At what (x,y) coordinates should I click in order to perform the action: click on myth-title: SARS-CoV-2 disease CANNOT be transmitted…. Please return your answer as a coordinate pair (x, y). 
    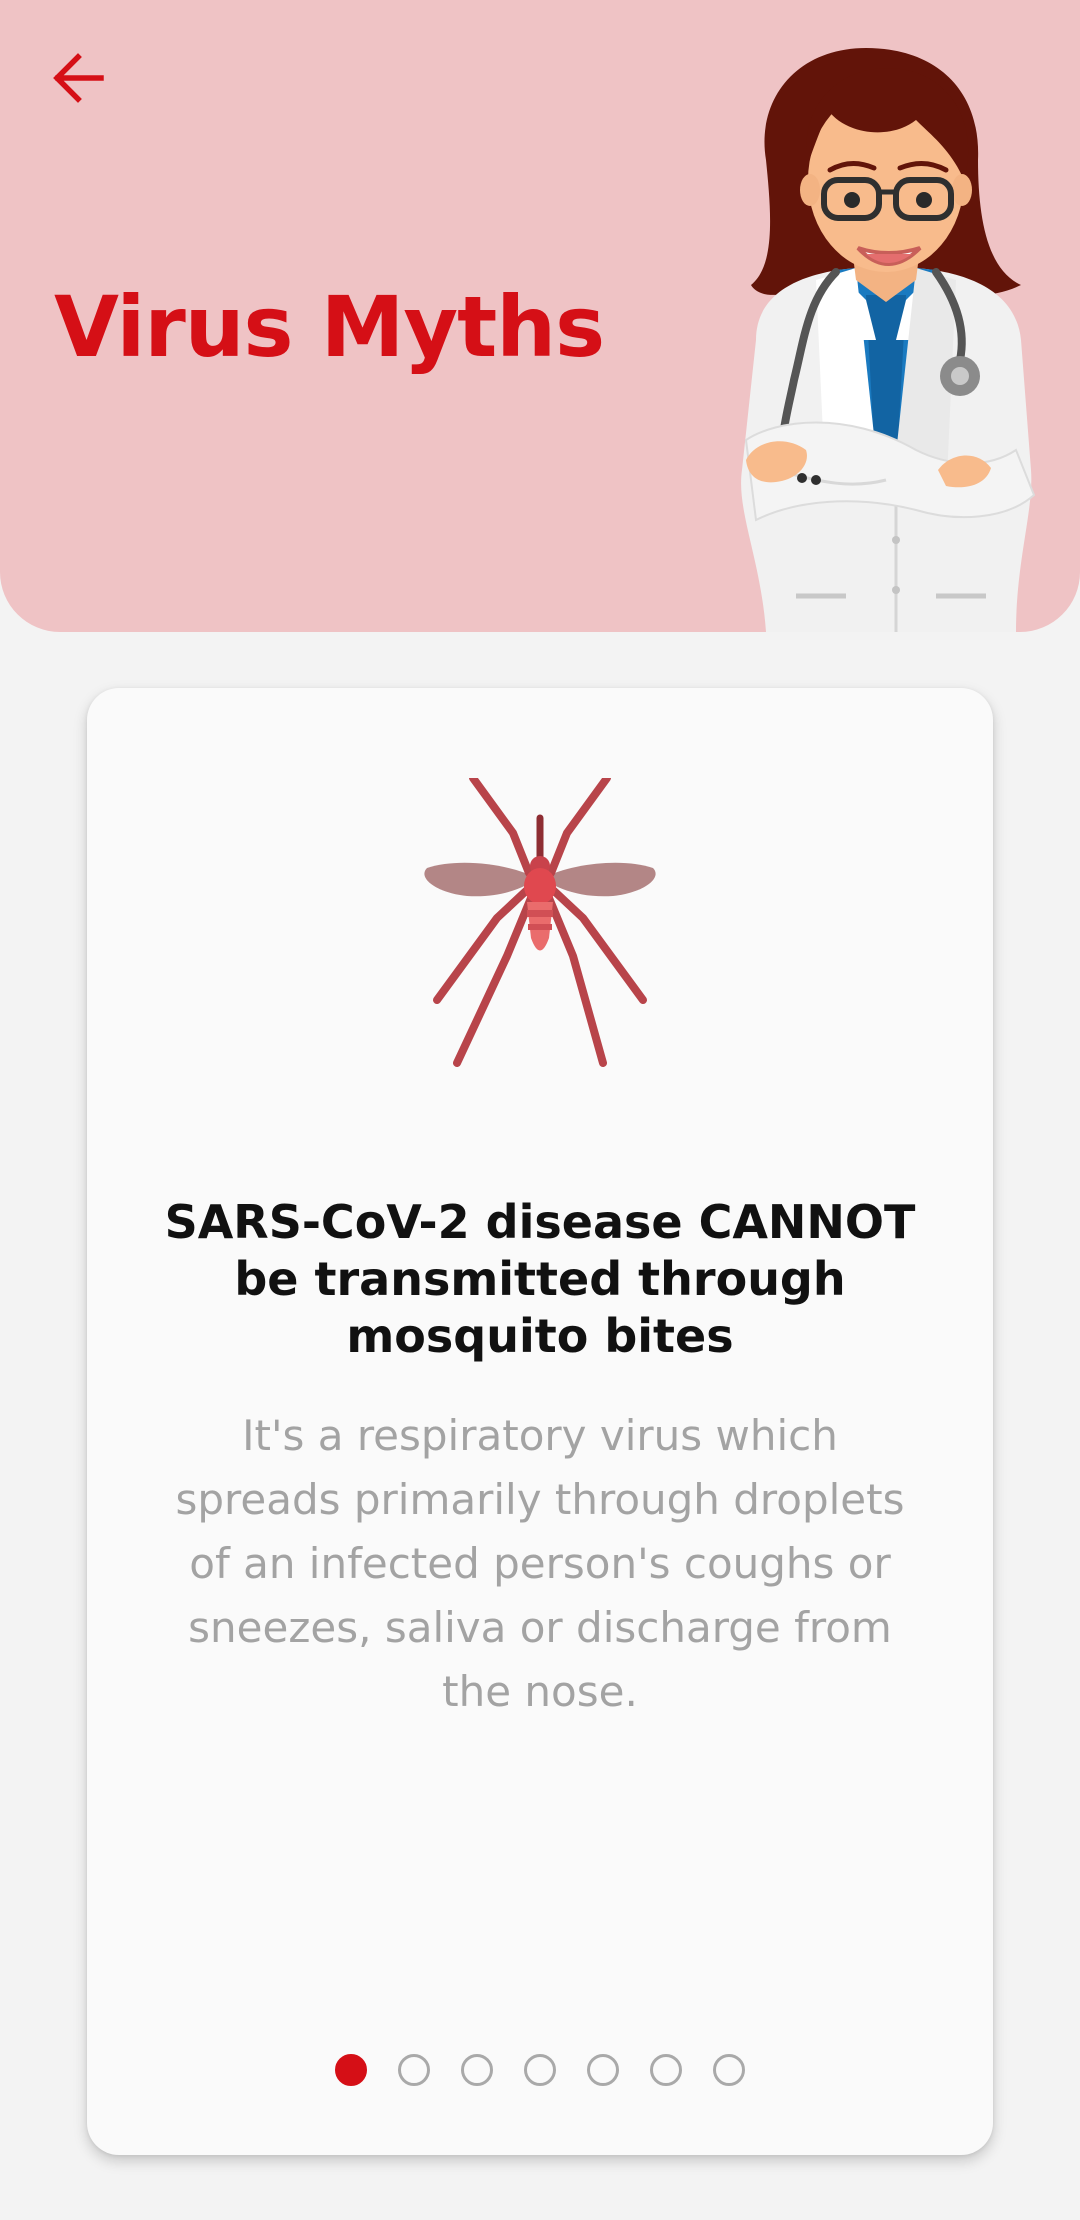
    Looking at the image, I should click on (540, 1279).